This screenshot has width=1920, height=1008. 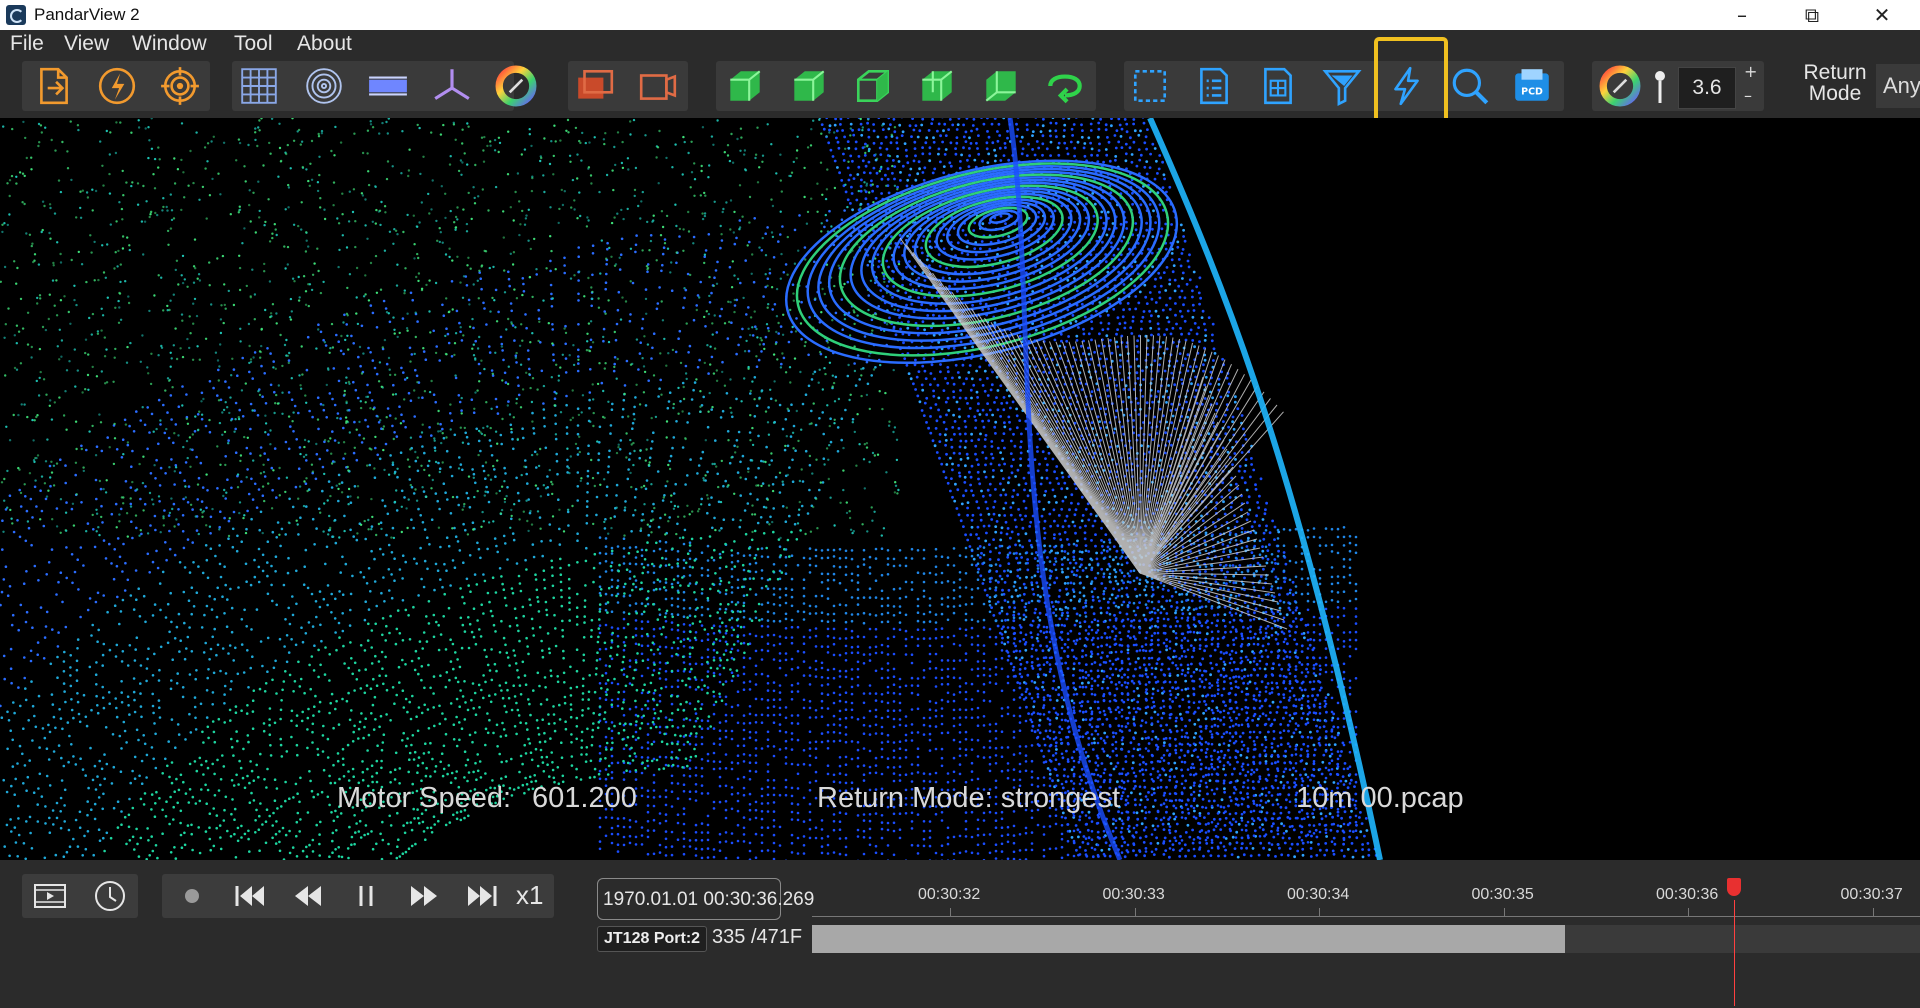 What do you see at coordinates (705, 899) in the screenshot?
I see `current-timestamp: 1970.01.01 00:30:36.269` at bounding box center [705, 899].